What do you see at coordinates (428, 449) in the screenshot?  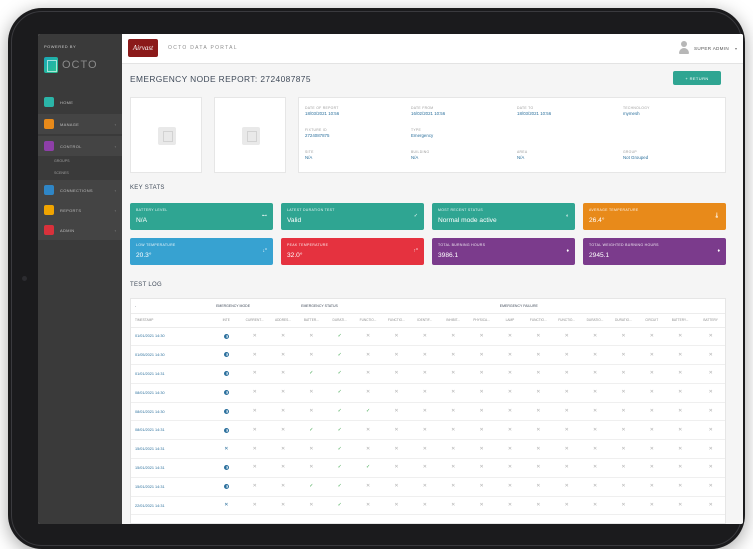 I see `table-row: 15/01/2021 14:31 ✕ ✕ ✕ ✕ ✓ ✕ ✕ ✕ ✕ ✕ ✕ ✕ ✕ ✕ ✕ ✕ ✕ ✕` at bounding box center [428, 449].